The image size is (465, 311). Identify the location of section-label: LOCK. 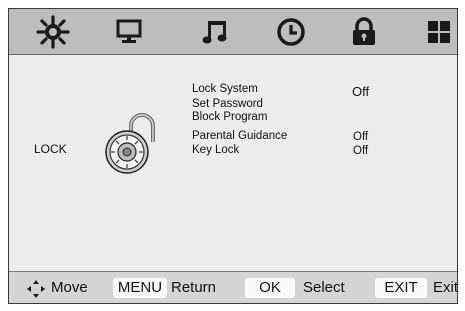
(50, 149).